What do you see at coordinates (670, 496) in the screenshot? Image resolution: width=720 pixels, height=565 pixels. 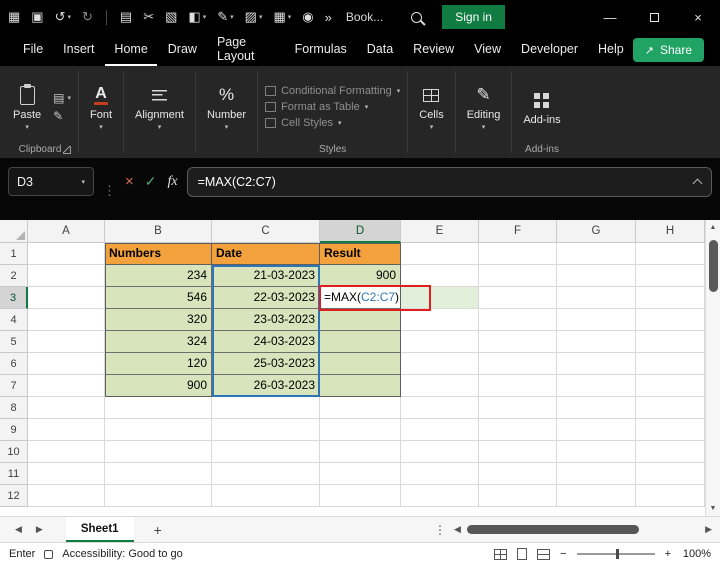 I see `cell-H12` at bounding box center [670, 496].